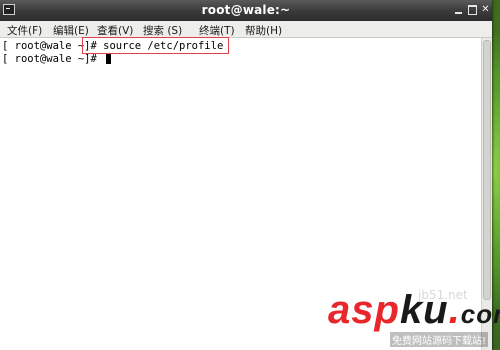 This screenshot has height=350, width=500. I want to click on menu-help: 帮助(H), so click(263, 30).